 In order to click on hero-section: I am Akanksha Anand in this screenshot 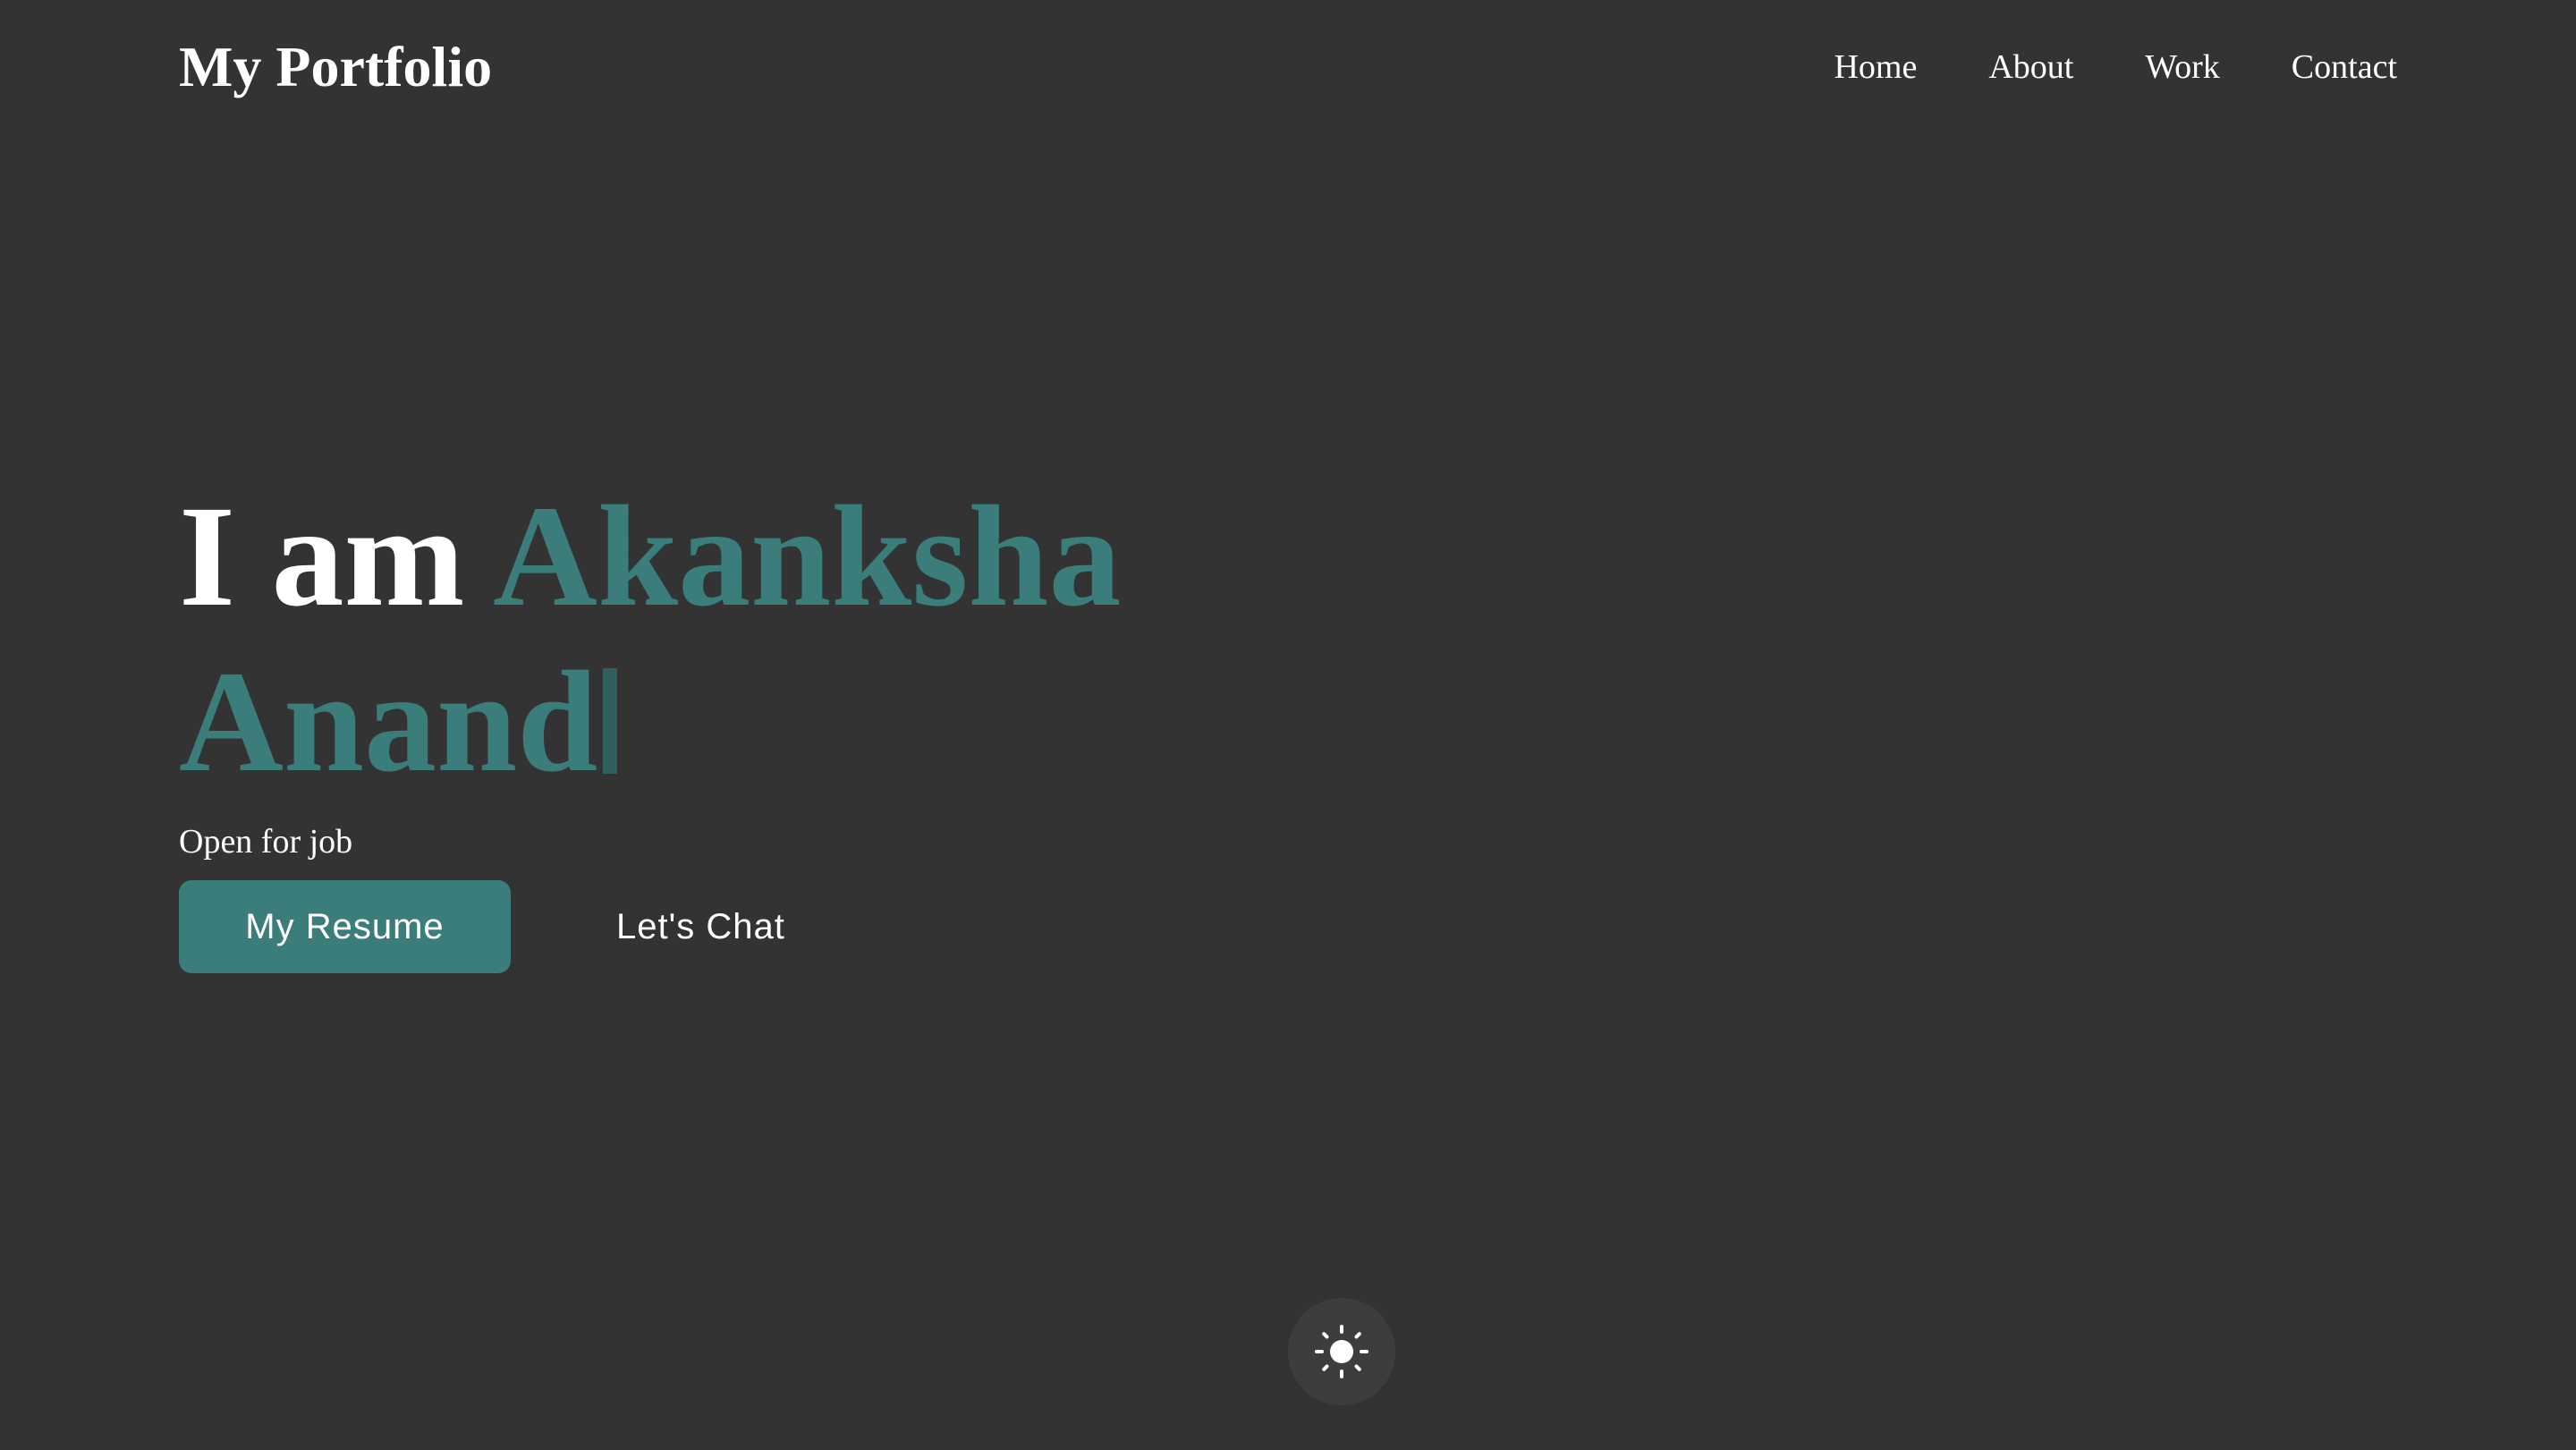, I will do `click(805, 639)`.